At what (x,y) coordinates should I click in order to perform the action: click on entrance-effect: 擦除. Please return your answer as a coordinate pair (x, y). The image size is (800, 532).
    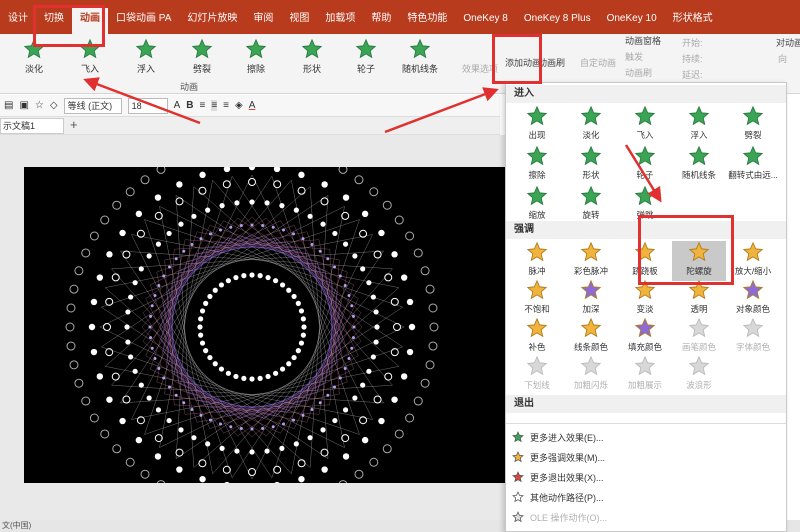
    Looking at the image, I should click on (537, 165).